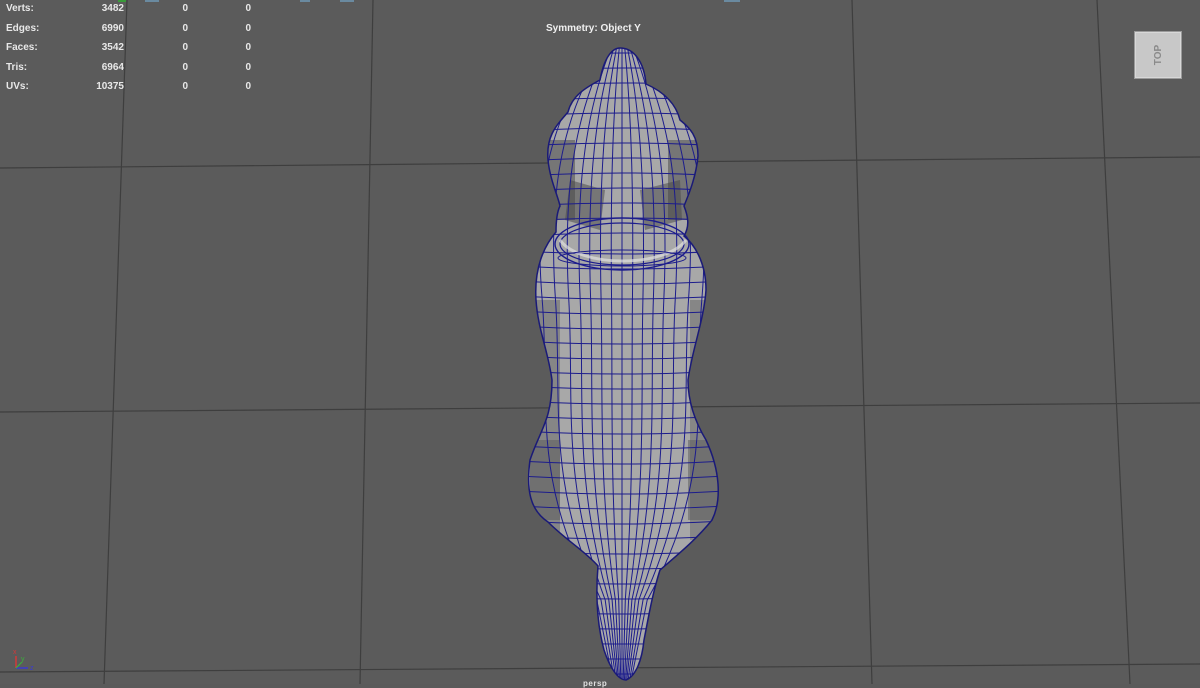 The width and height of the screenshot is (1200, 688). I want to click on cat-mesh-wireframe, so click(623, 364).